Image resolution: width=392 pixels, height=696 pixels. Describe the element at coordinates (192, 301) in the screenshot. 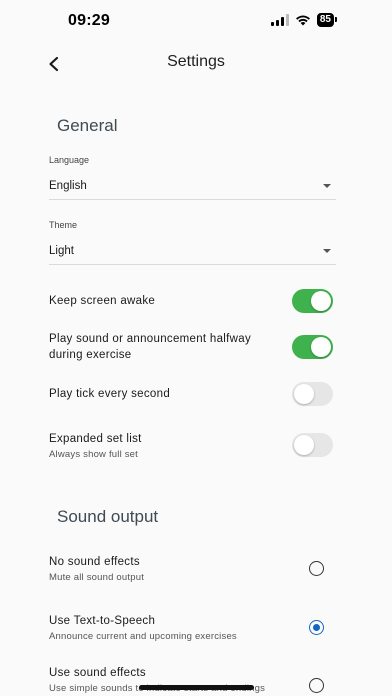

I see `keep-screen-awake-row: Keep screen awake` at that location.